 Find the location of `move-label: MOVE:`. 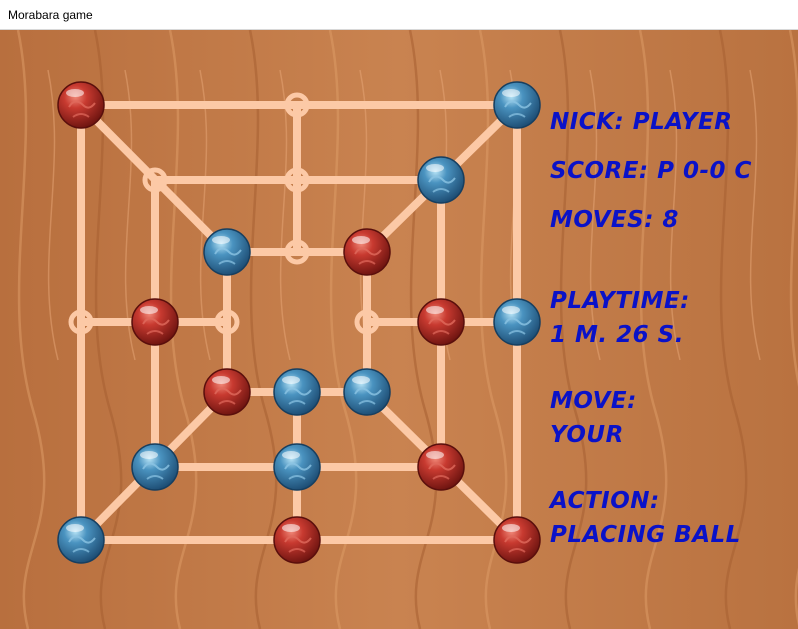

move-label: MOVE: is located at coordinates (593, 401).